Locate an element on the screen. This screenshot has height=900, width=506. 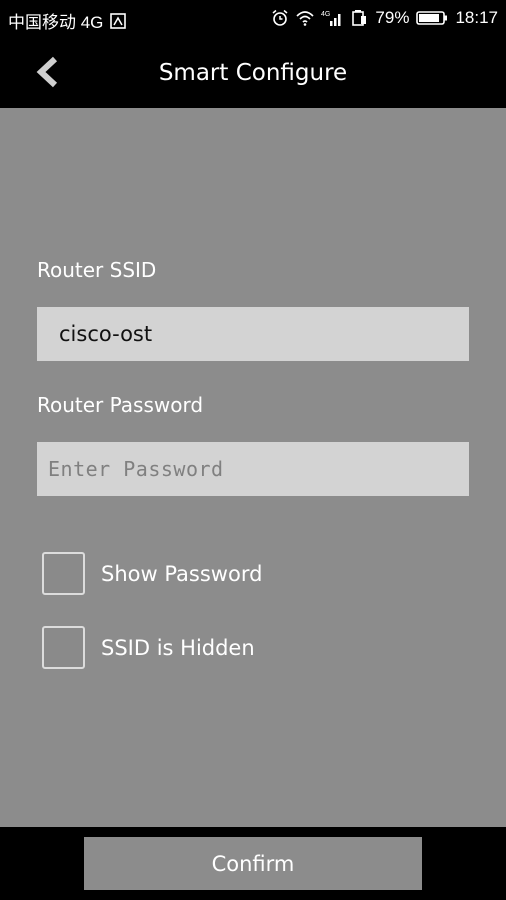
carrier-label: 中国移动 4G is located at coordinates (56, 22).